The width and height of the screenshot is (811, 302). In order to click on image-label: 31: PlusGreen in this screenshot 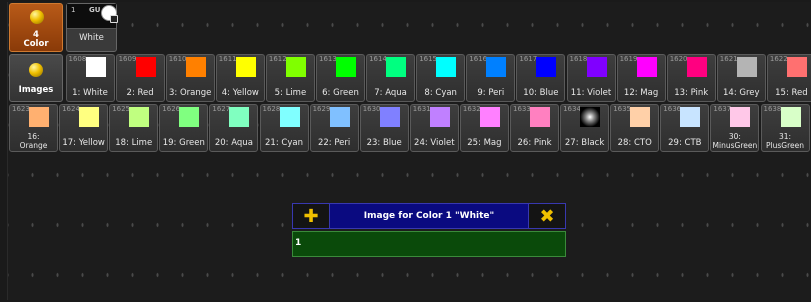, I will do `click(785, 141)`.